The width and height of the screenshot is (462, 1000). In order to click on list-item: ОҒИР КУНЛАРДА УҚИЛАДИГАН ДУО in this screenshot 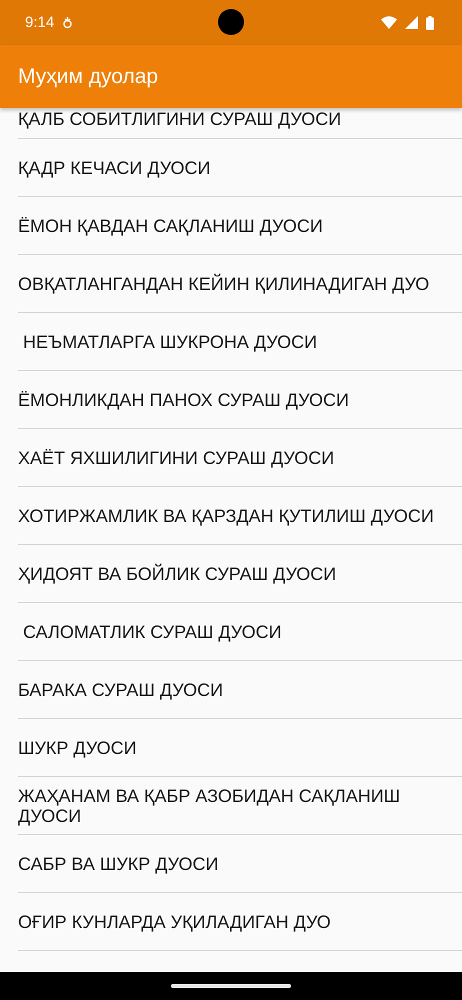, I will do `click(240, 922)`.